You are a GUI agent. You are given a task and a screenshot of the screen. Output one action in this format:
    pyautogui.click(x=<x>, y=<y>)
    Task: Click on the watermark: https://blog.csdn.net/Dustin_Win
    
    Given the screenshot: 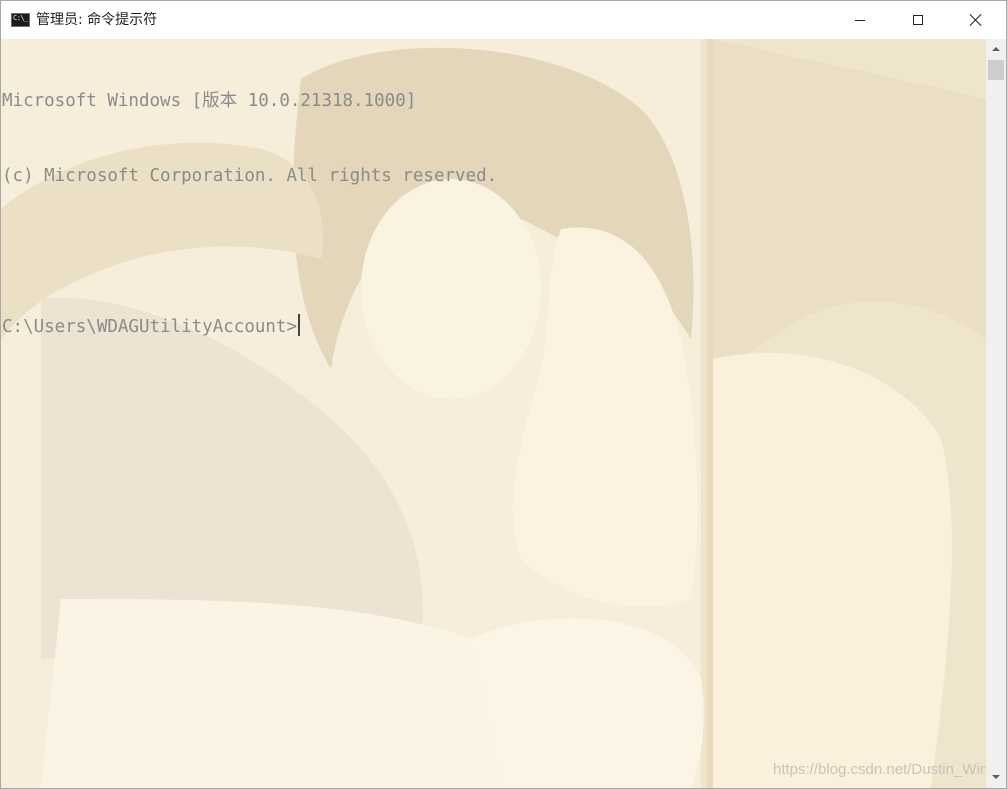 What is the action you would take?
    pyautogui.click(x=879, y=769)
    